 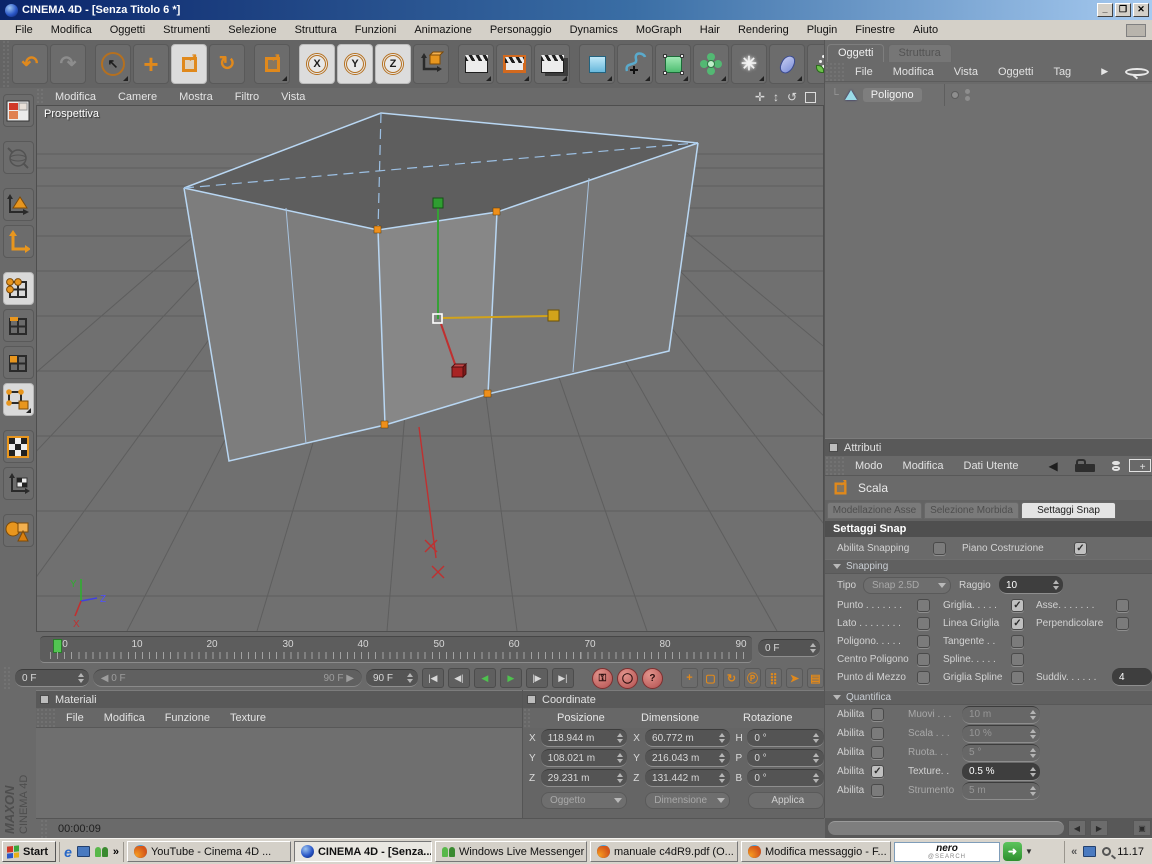 What do you see at coordinates (760, 97) in the screenshot?
I see `viewport-pan-icon: ✛` at bounding box center [760, 97].